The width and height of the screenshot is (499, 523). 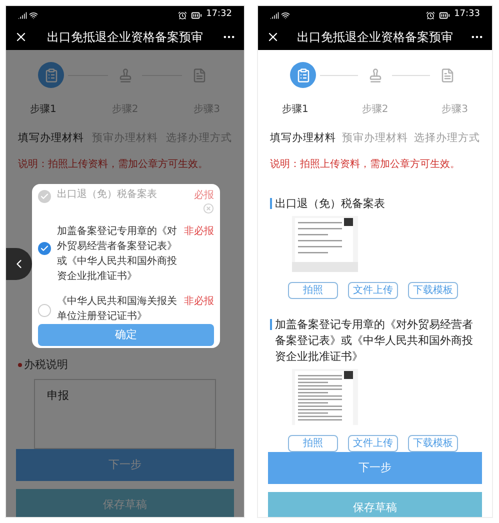 I want to click on material-title: 出口退（免）税备案表, so click(x=330, y=204).